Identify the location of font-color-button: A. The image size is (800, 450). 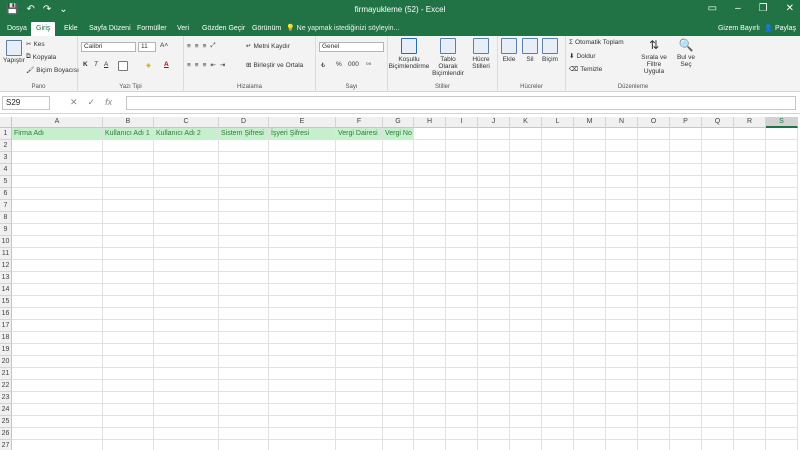
(166, 64).